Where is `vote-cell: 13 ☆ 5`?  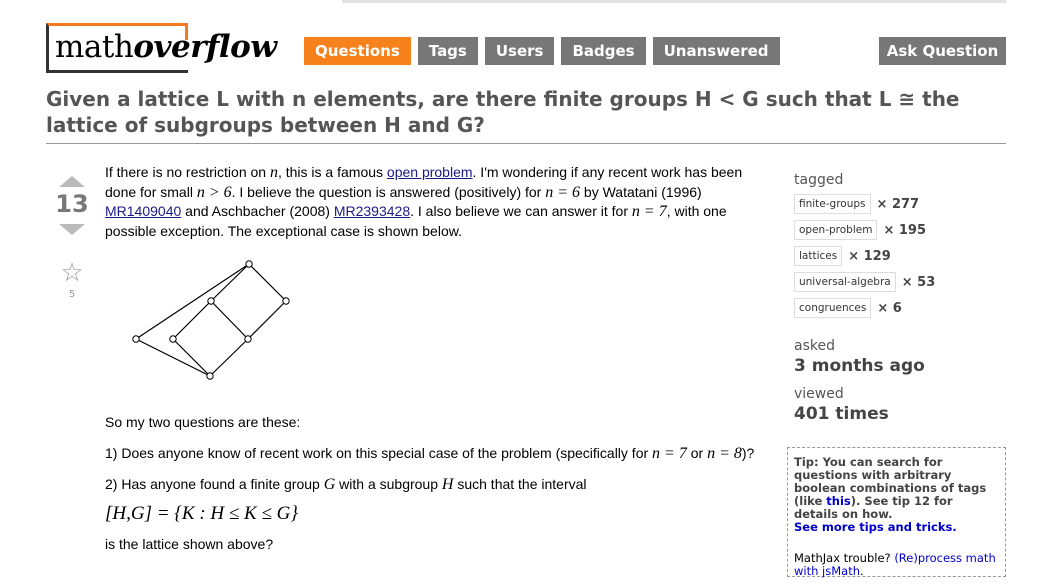
vote-cell: 13 ☆ 5 is located at coordinates (72, 236).